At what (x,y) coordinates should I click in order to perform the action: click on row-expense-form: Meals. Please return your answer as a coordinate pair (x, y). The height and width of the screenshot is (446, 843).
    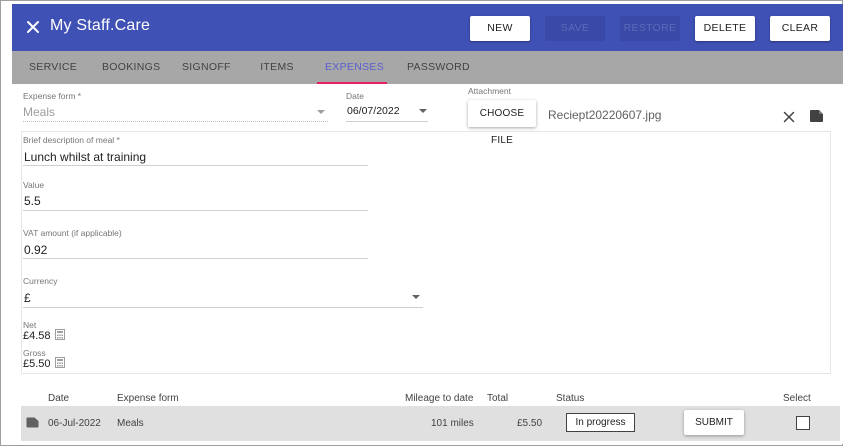
    Looking at the image, I should click on (130, 423).